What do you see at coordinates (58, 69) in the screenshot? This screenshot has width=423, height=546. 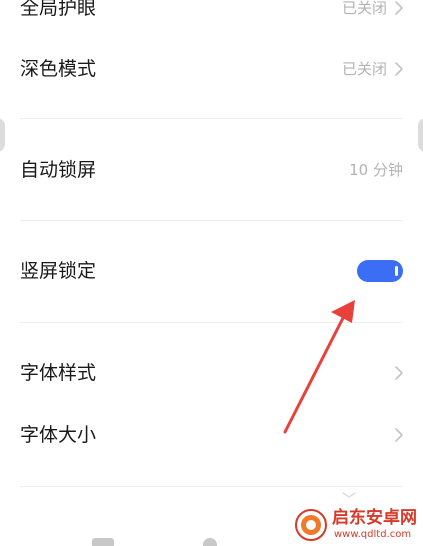 I see `row-label: 深色模式` at bounding box center [58, 69].